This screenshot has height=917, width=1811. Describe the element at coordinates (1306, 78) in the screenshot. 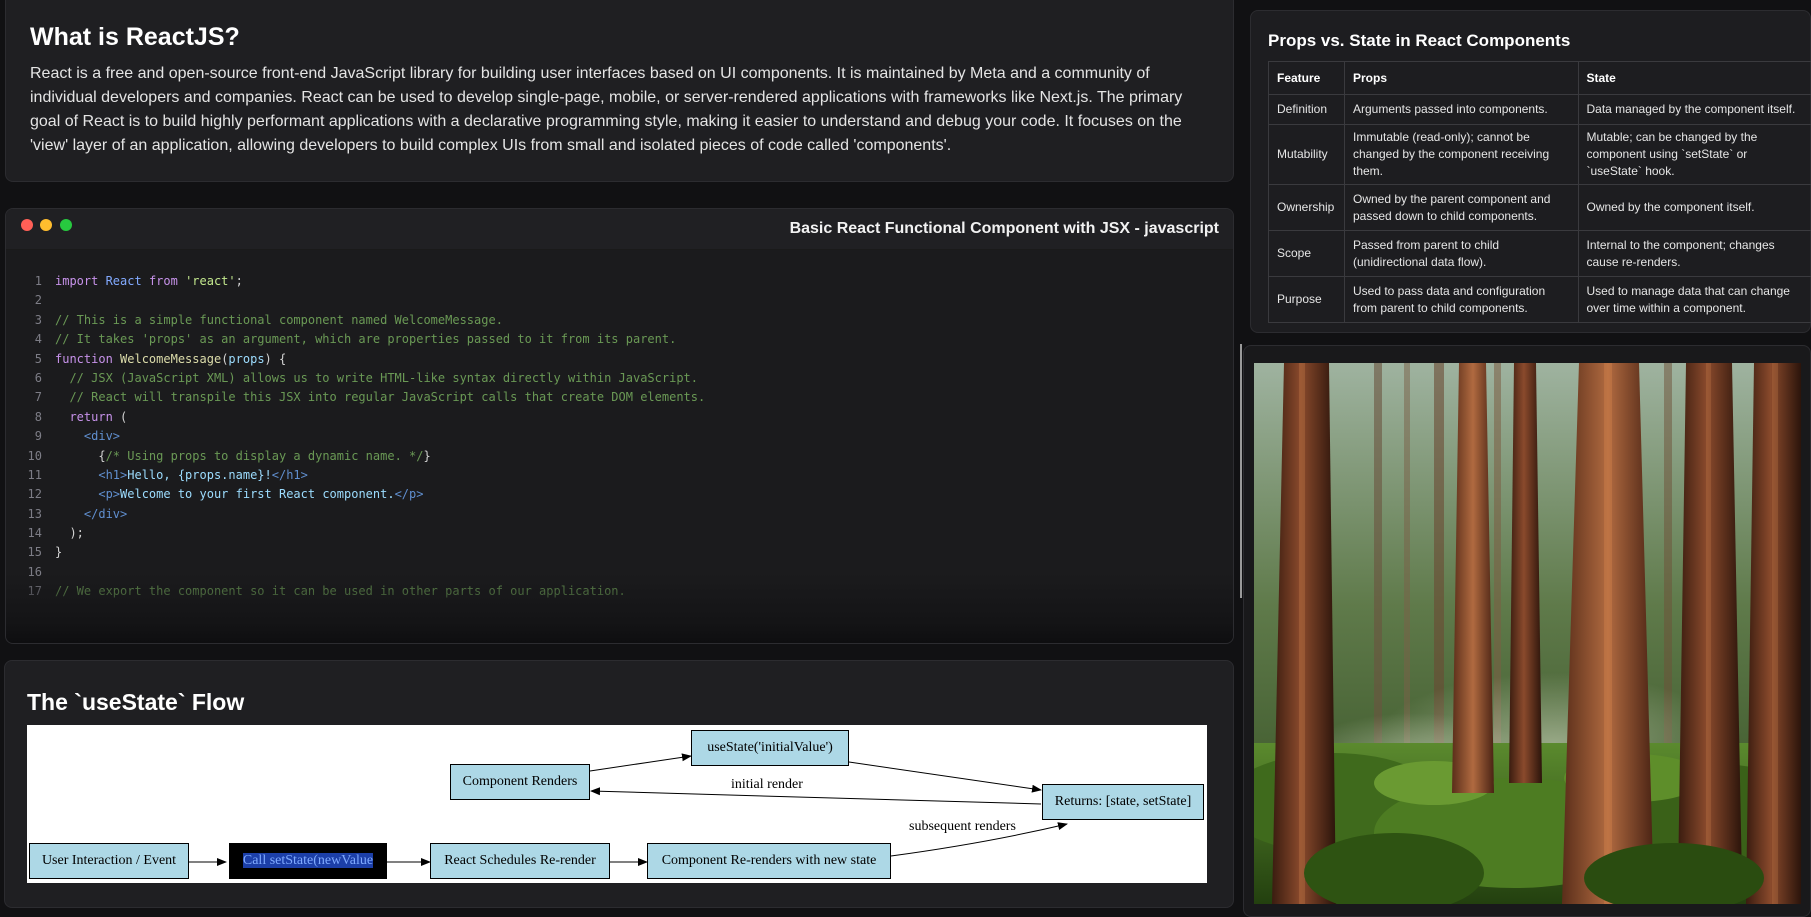

I see `header-feature: Feature` at that location.